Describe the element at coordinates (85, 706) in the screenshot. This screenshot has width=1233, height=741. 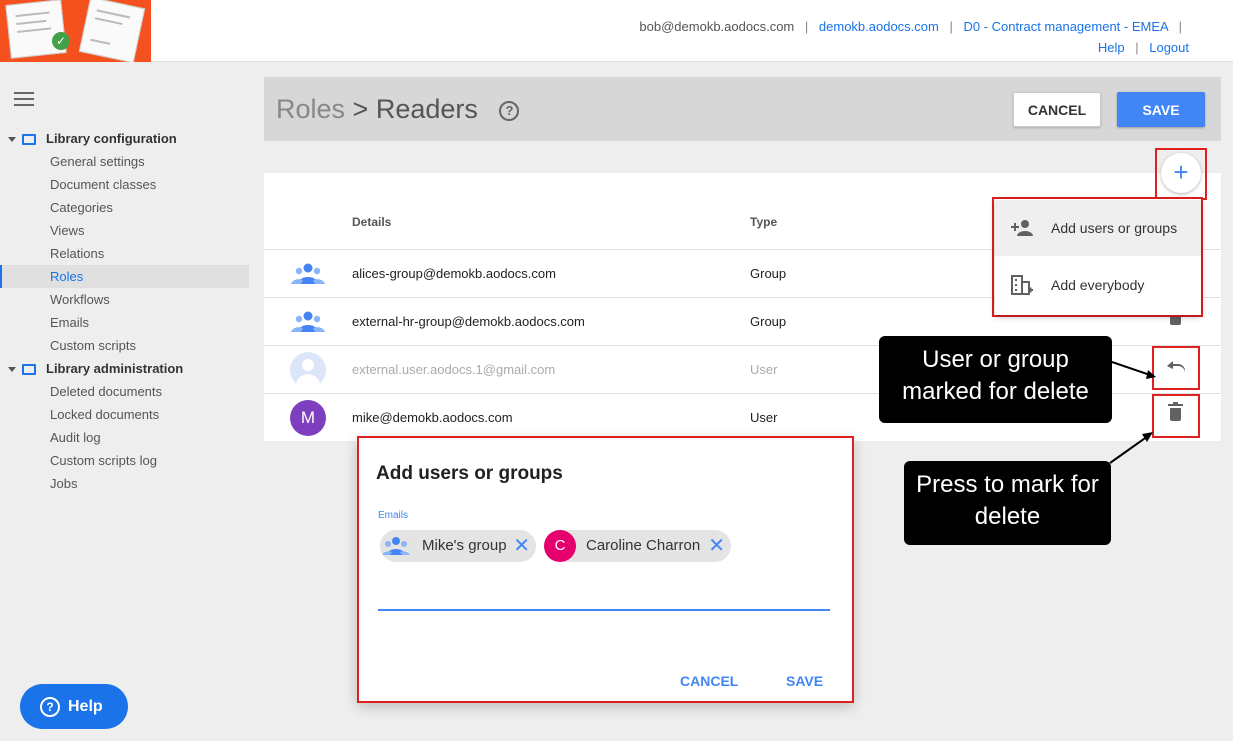
I see `help-button-label: Help` at that location.